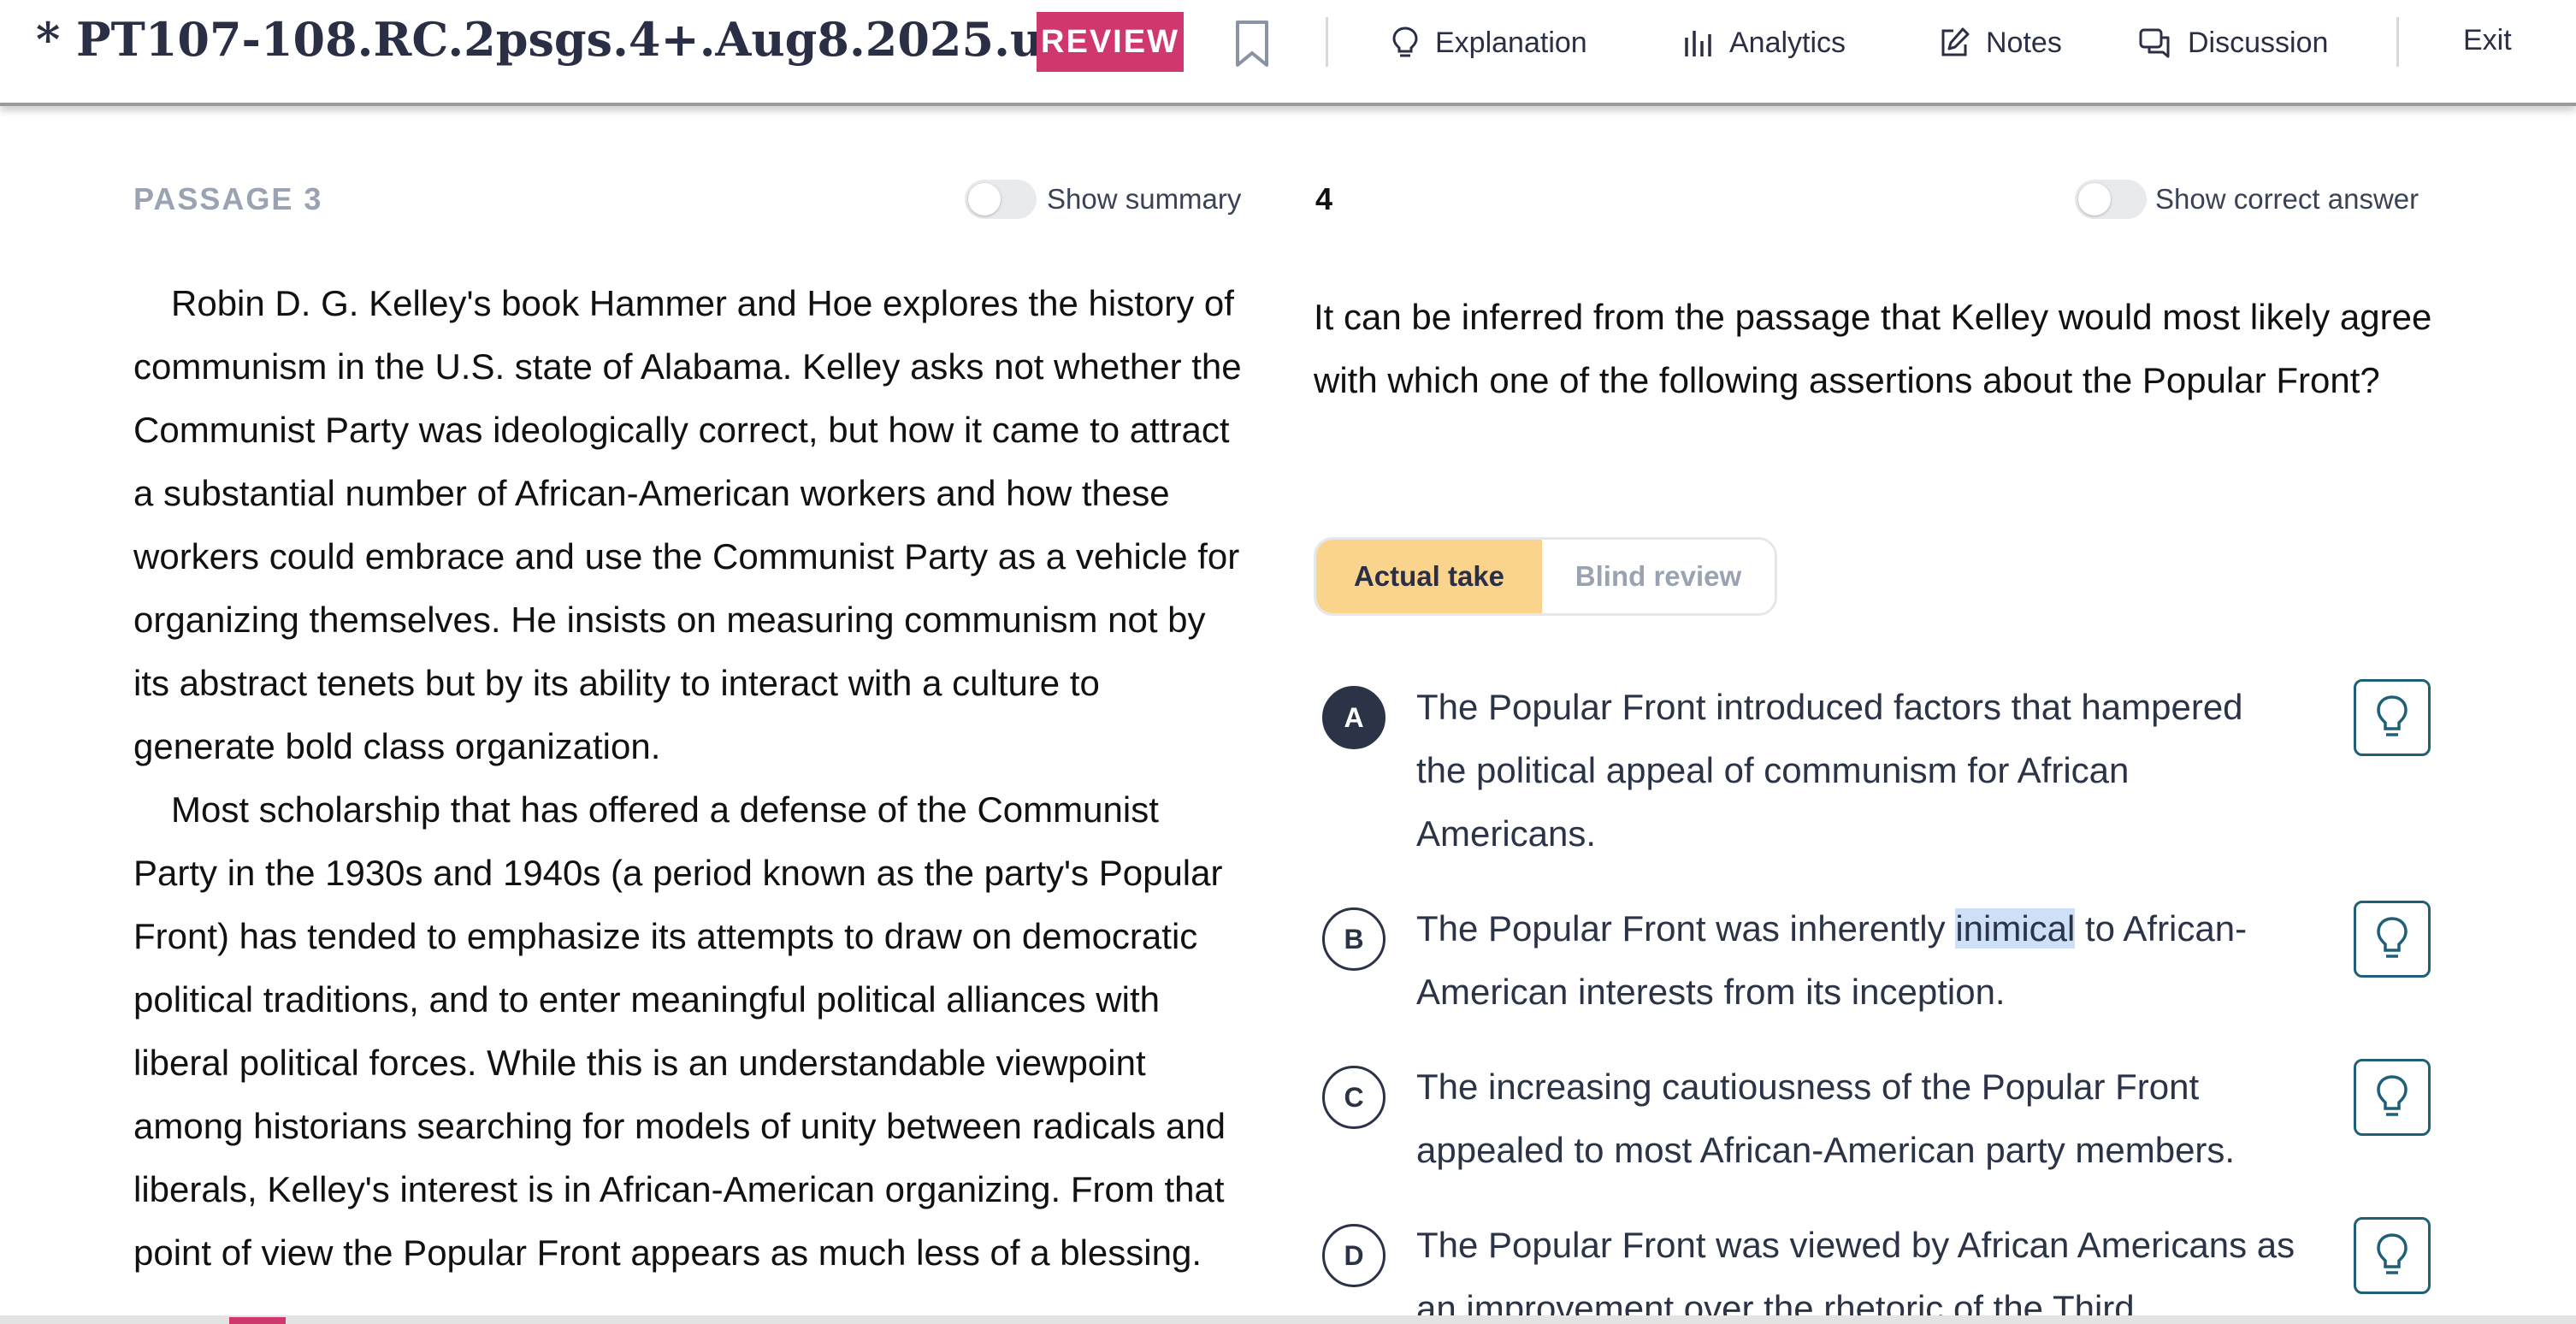 The width and height of the screenshot is (2576, 1324). What do you see at coordinates (1787, 42) in the screenshot?
I see `analytics-label: Analytics` at bounding box center [1787, 42].